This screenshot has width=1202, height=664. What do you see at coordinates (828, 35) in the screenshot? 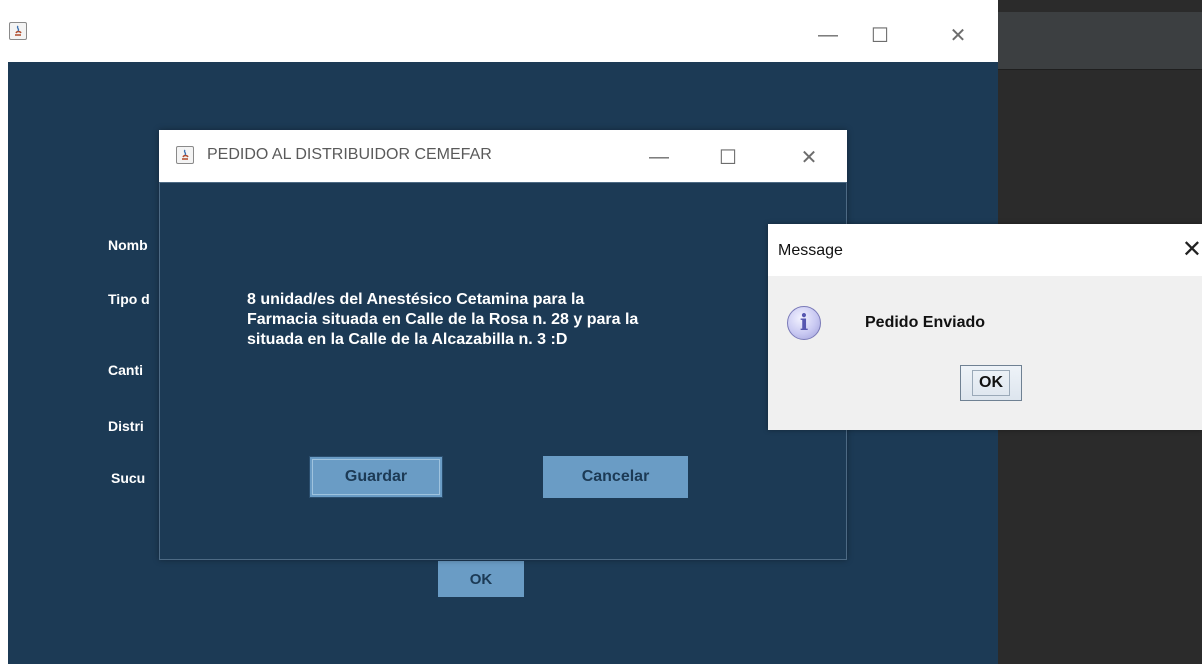
I see `main-minimize-button: —` at bounding box center [828, 35].